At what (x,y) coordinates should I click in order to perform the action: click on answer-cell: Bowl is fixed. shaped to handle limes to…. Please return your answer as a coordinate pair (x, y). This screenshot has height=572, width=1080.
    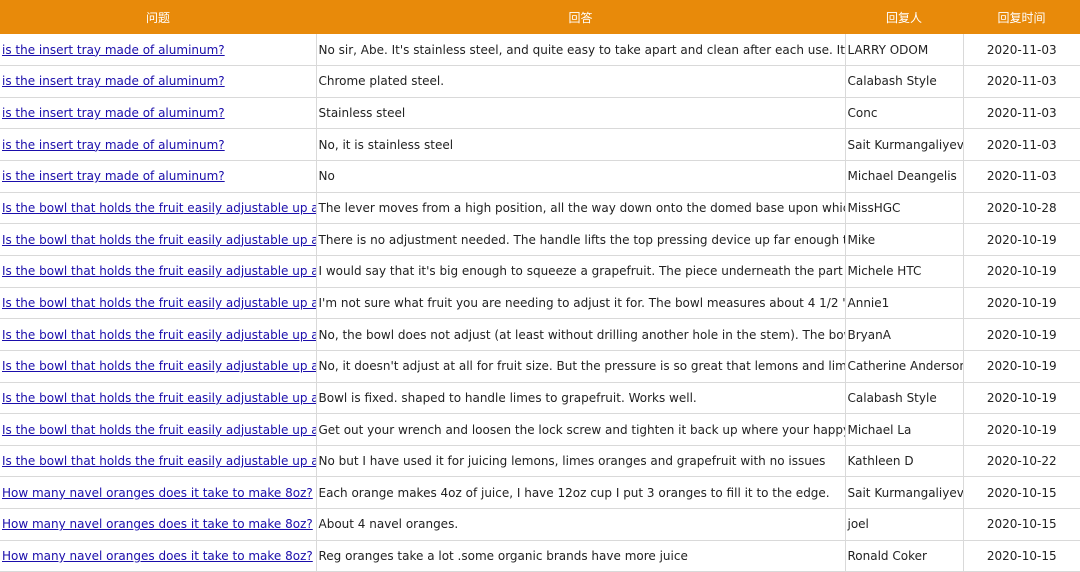
    Looking at the image, I should click on (581, 398).